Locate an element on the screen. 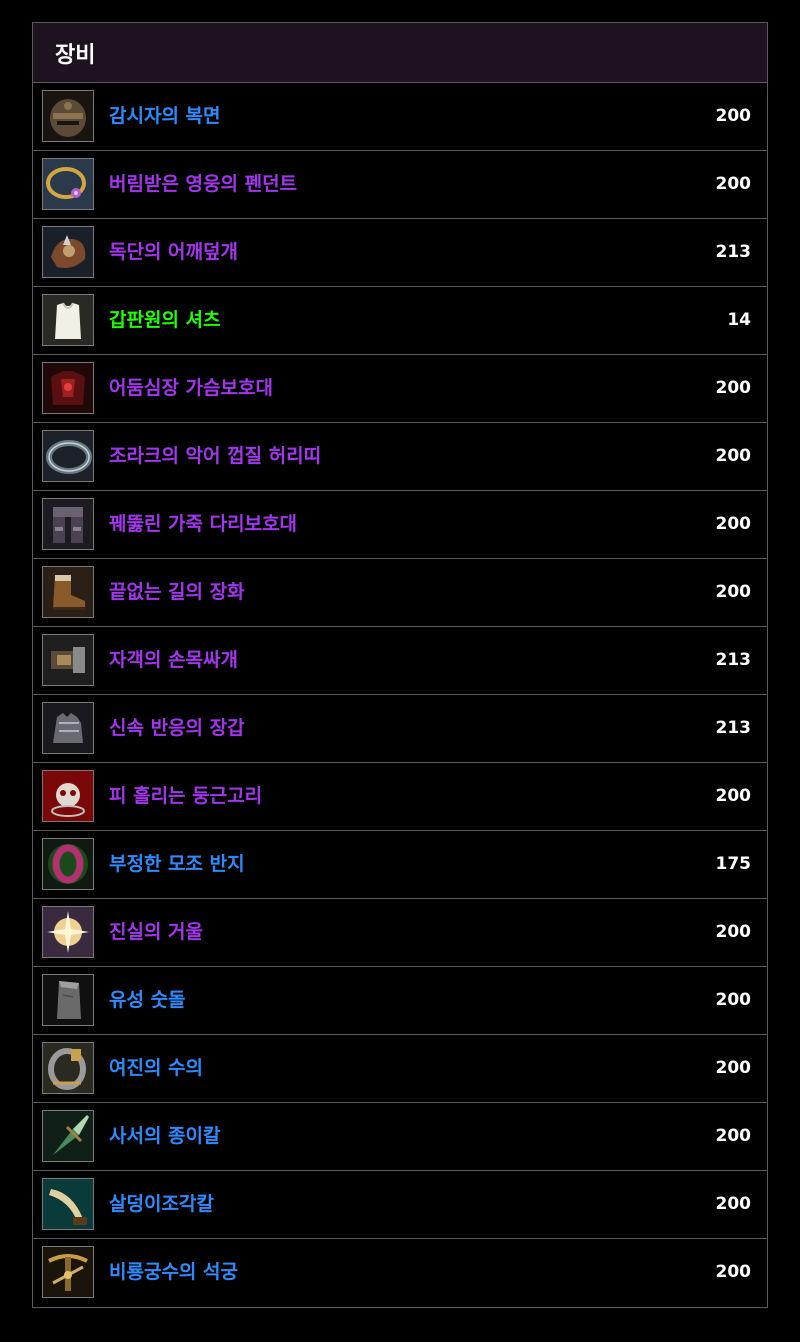 The width and height of the screenshot is (800, 1342). equipment-row: 감시자의 복면 200 is located at coordinates (400, 117).